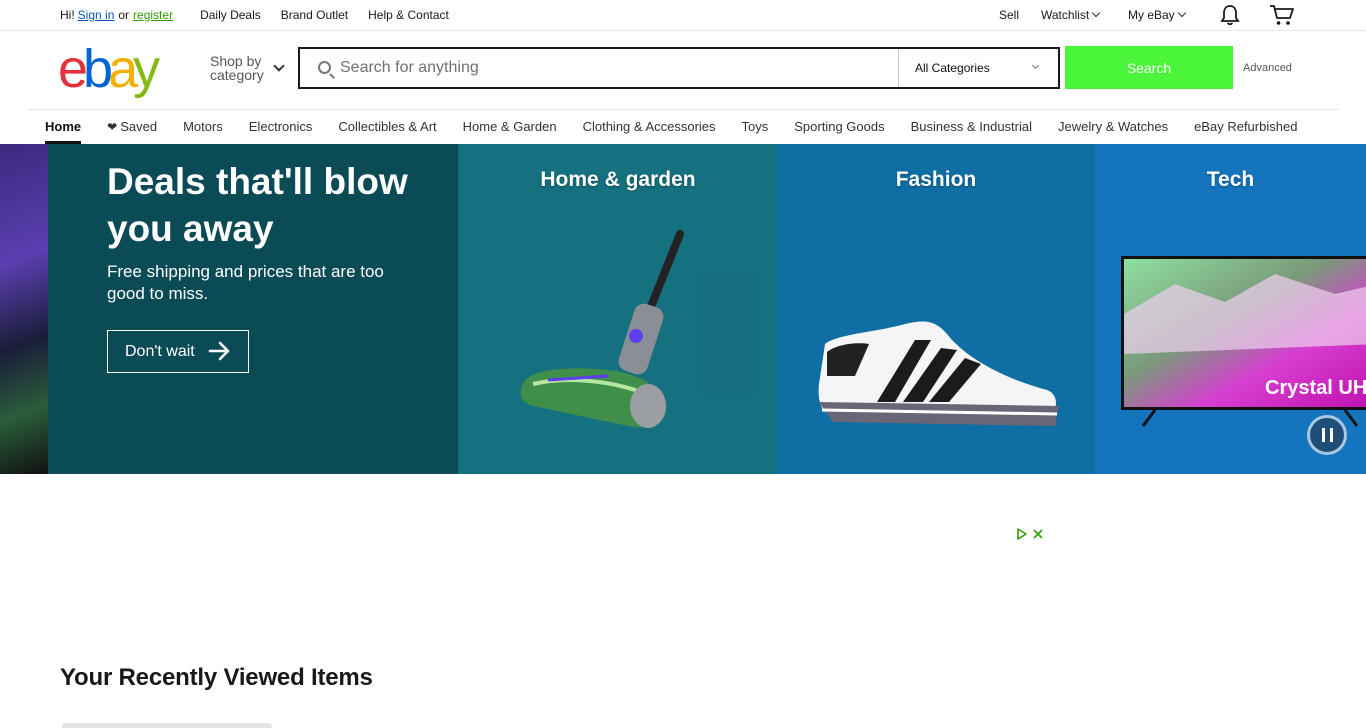 Image resolution: width=1366 pixels, height=728 pixels. Describe the element at coordinates (1038, 534) in the screenshot. I see `close-icon` at that location.